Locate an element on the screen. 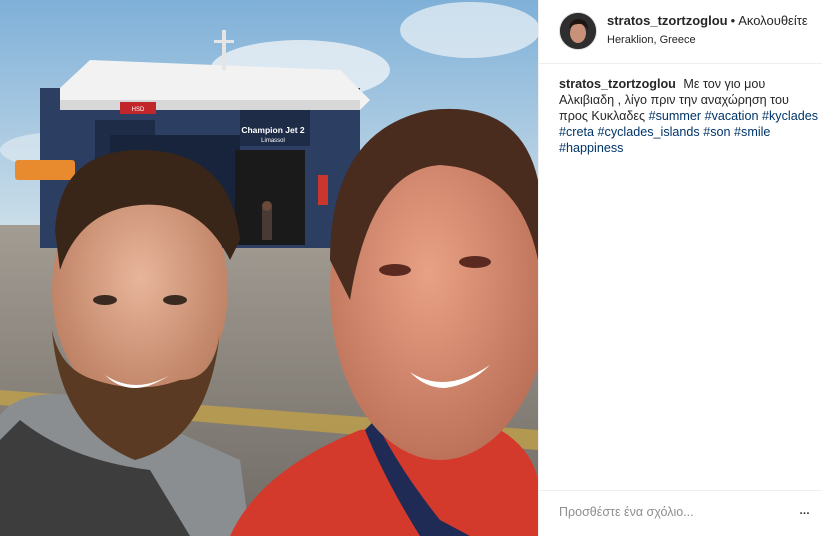  ship-sign: HSD is located at coordinates (138, 110).